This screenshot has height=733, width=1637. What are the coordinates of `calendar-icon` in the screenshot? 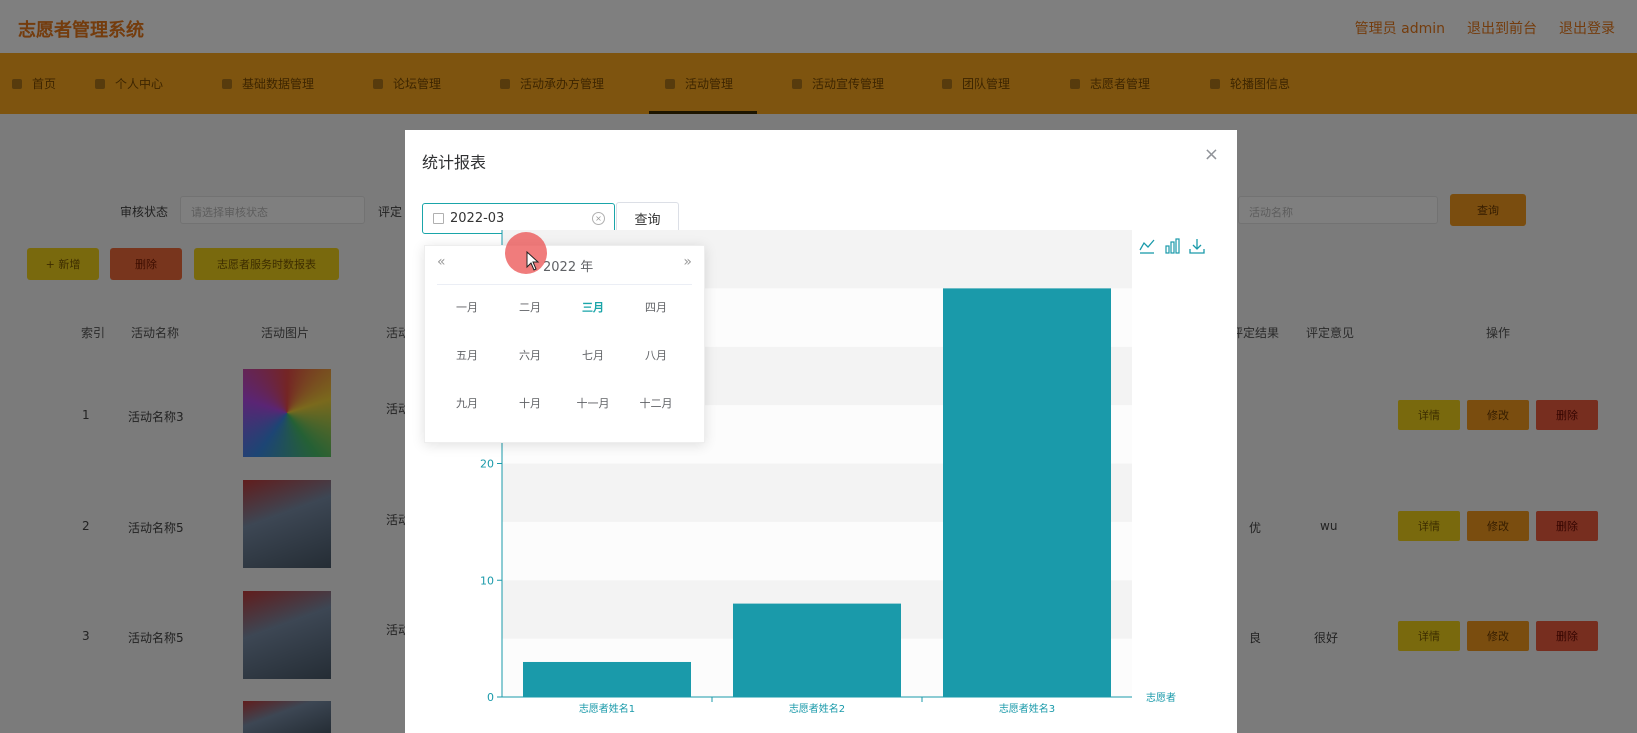 It's located at (438, 218).